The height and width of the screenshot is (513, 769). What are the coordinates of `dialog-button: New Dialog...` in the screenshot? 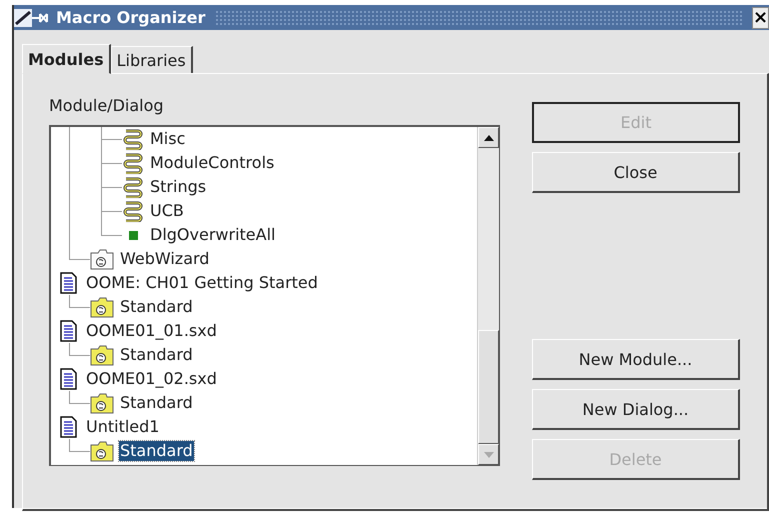 It's located at (636, 409).